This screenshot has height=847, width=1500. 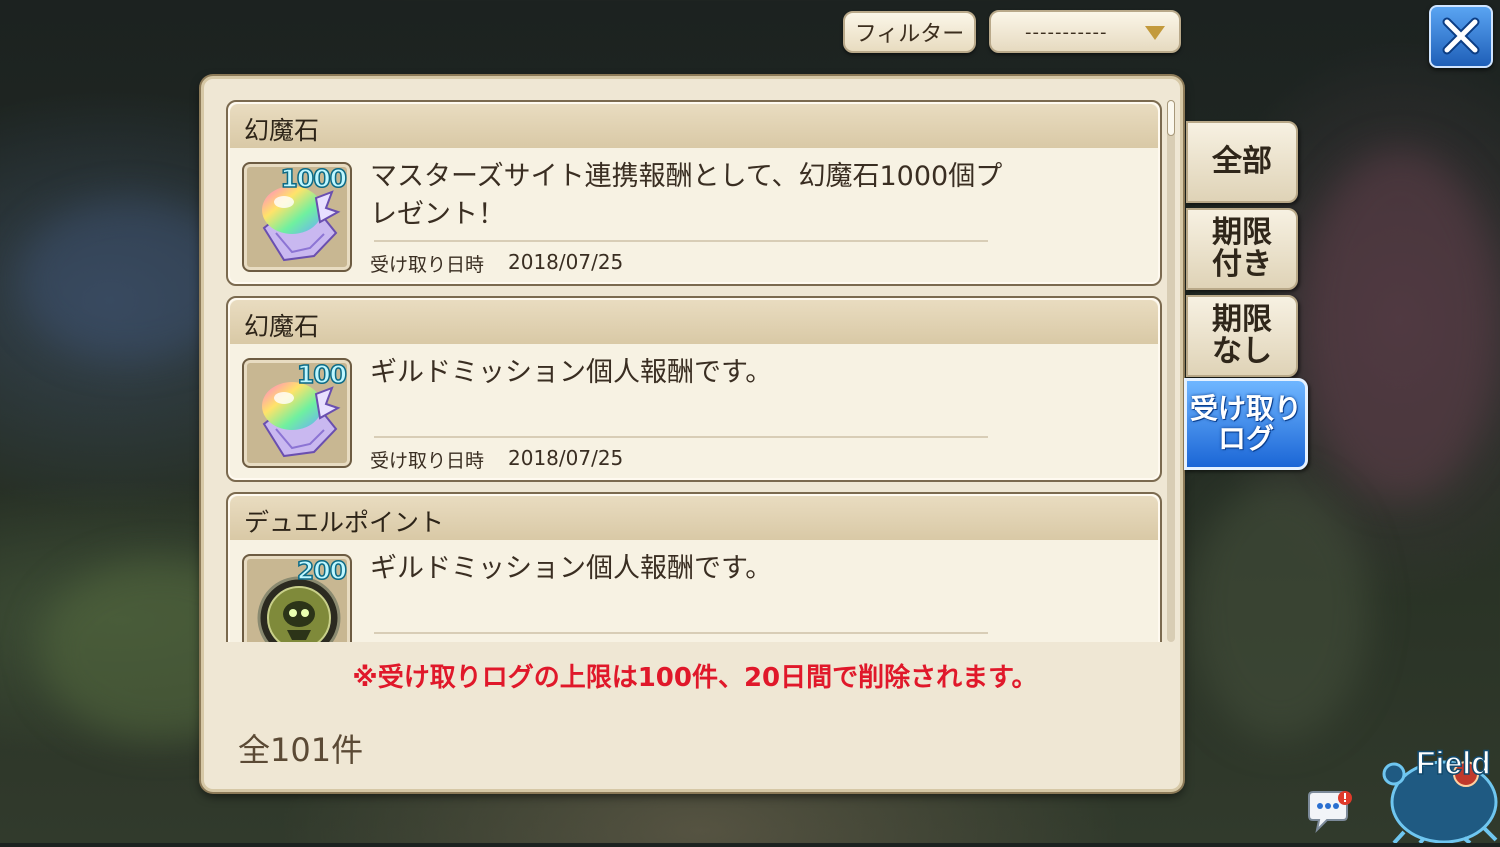 I want to click on field-label: Field, so click(x=1453, y=763).